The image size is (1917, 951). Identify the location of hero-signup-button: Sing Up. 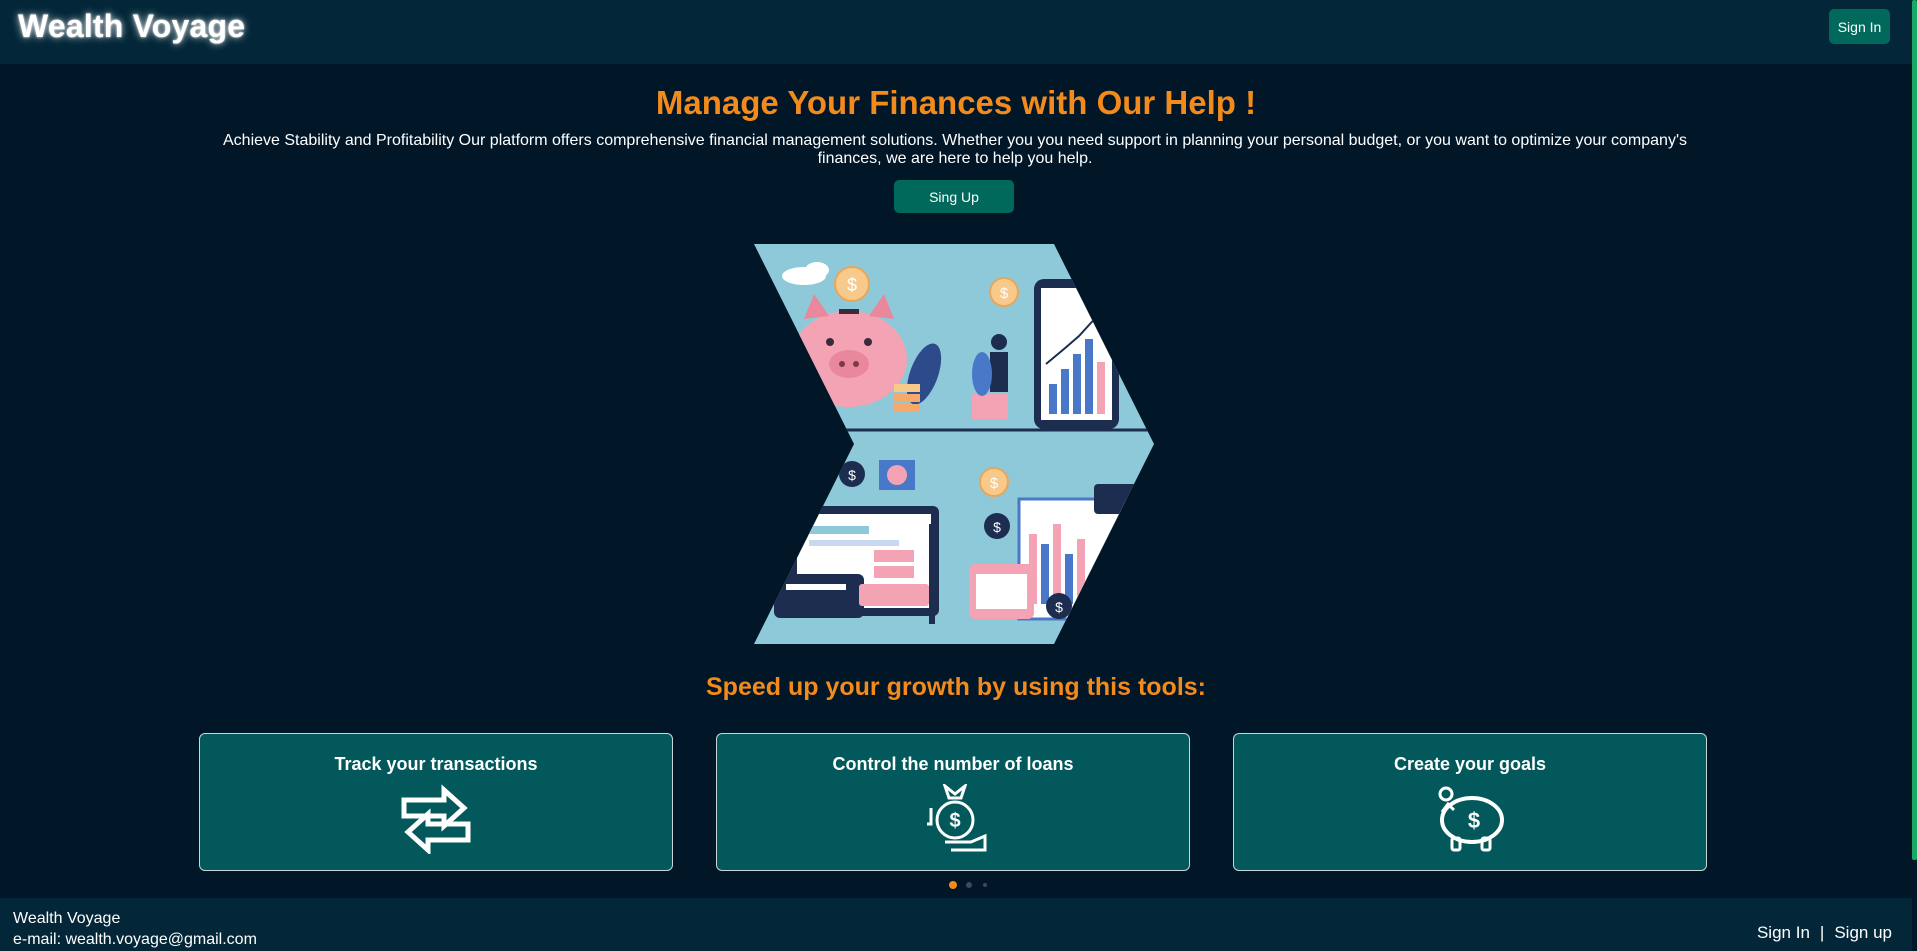
(954, 196).